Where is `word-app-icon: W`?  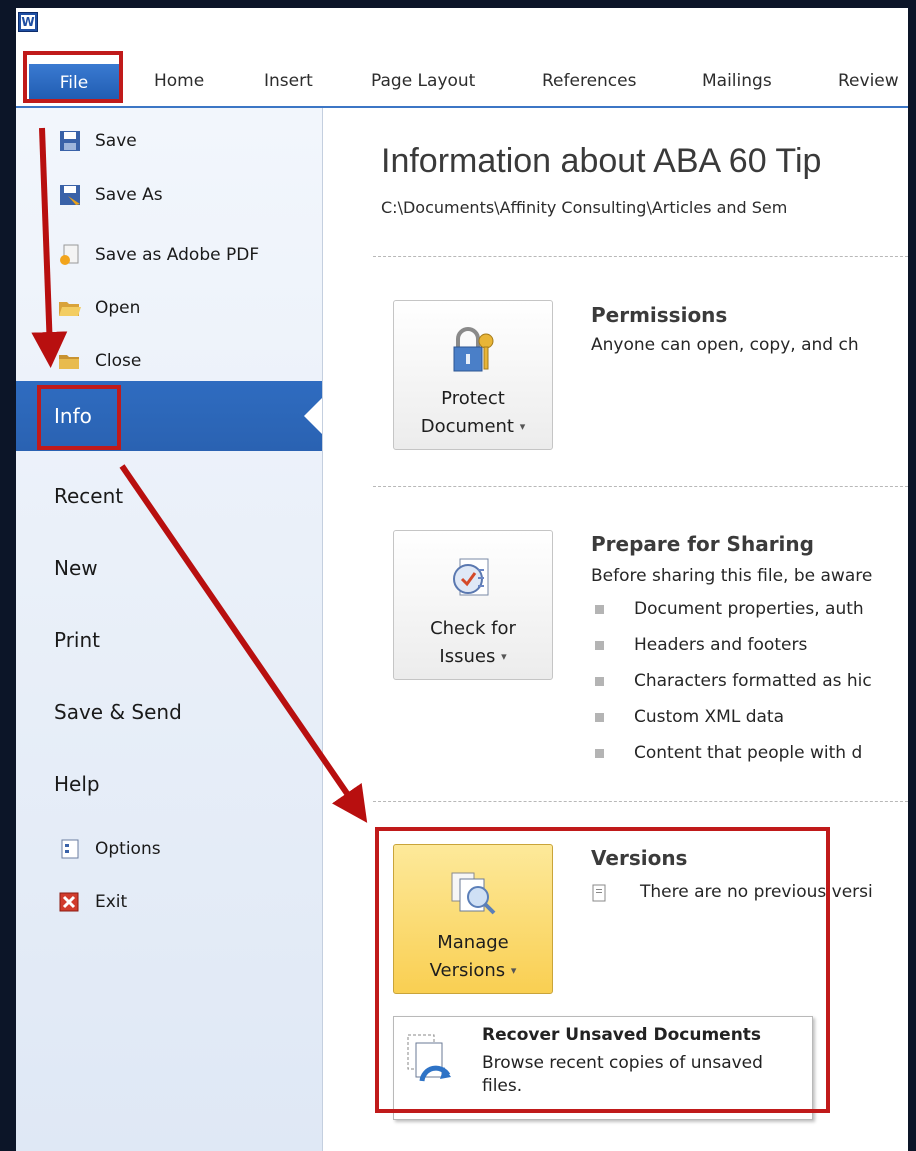 word-app-icon: W is located at coordinates (28, 22).